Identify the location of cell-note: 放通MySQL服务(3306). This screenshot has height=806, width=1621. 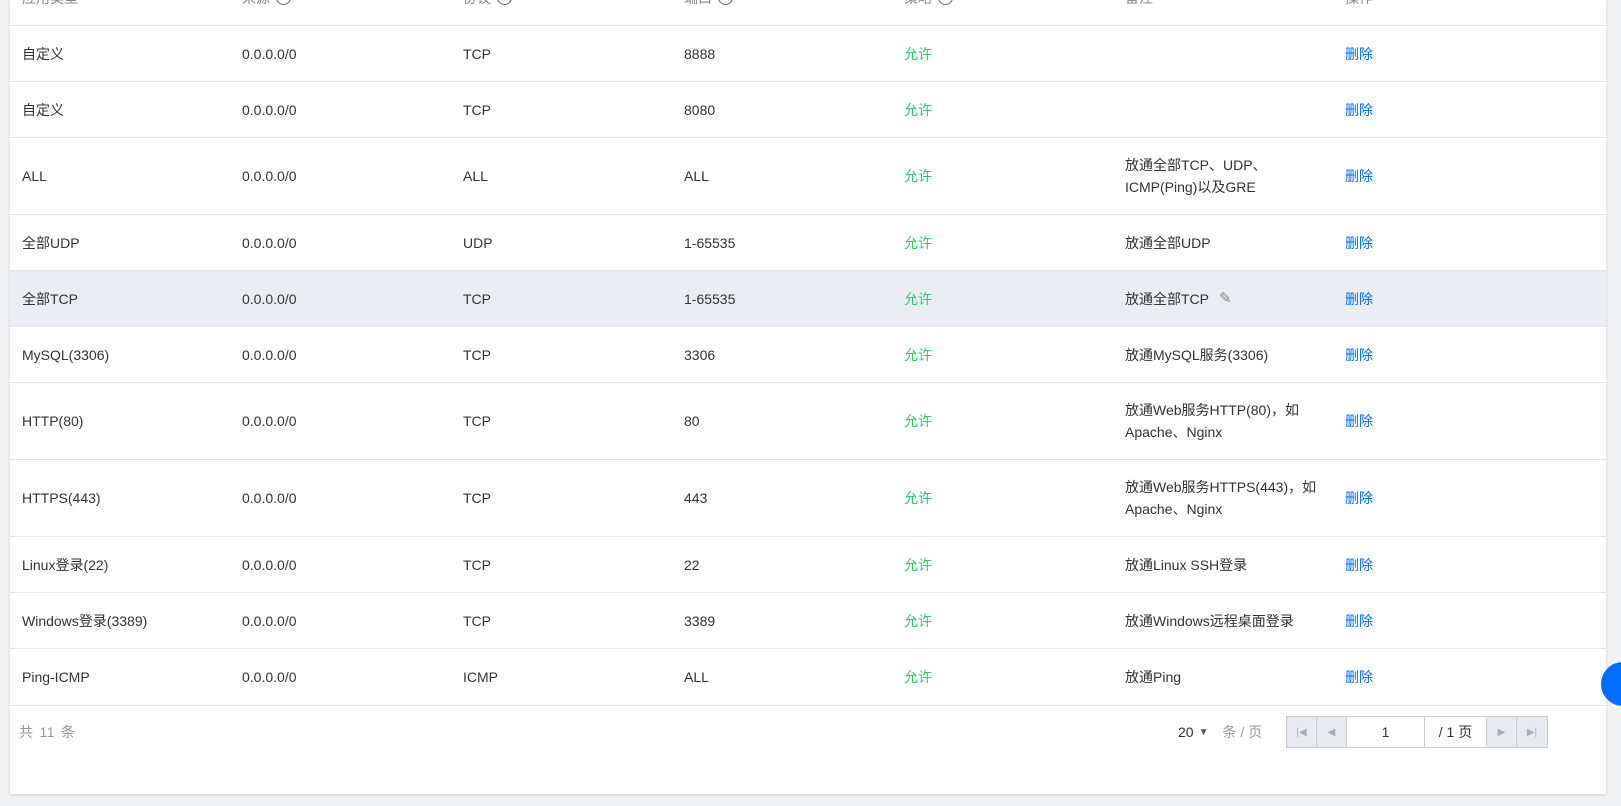
(1225, 354).